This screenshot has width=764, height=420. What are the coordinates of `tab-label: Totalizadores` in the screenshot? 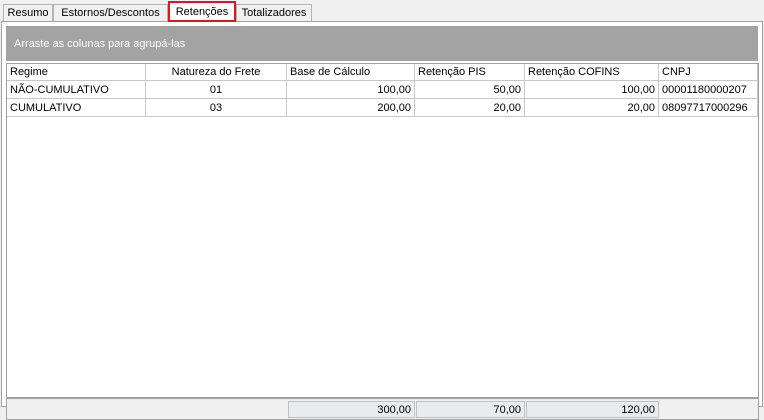 It's located at (274, 13).